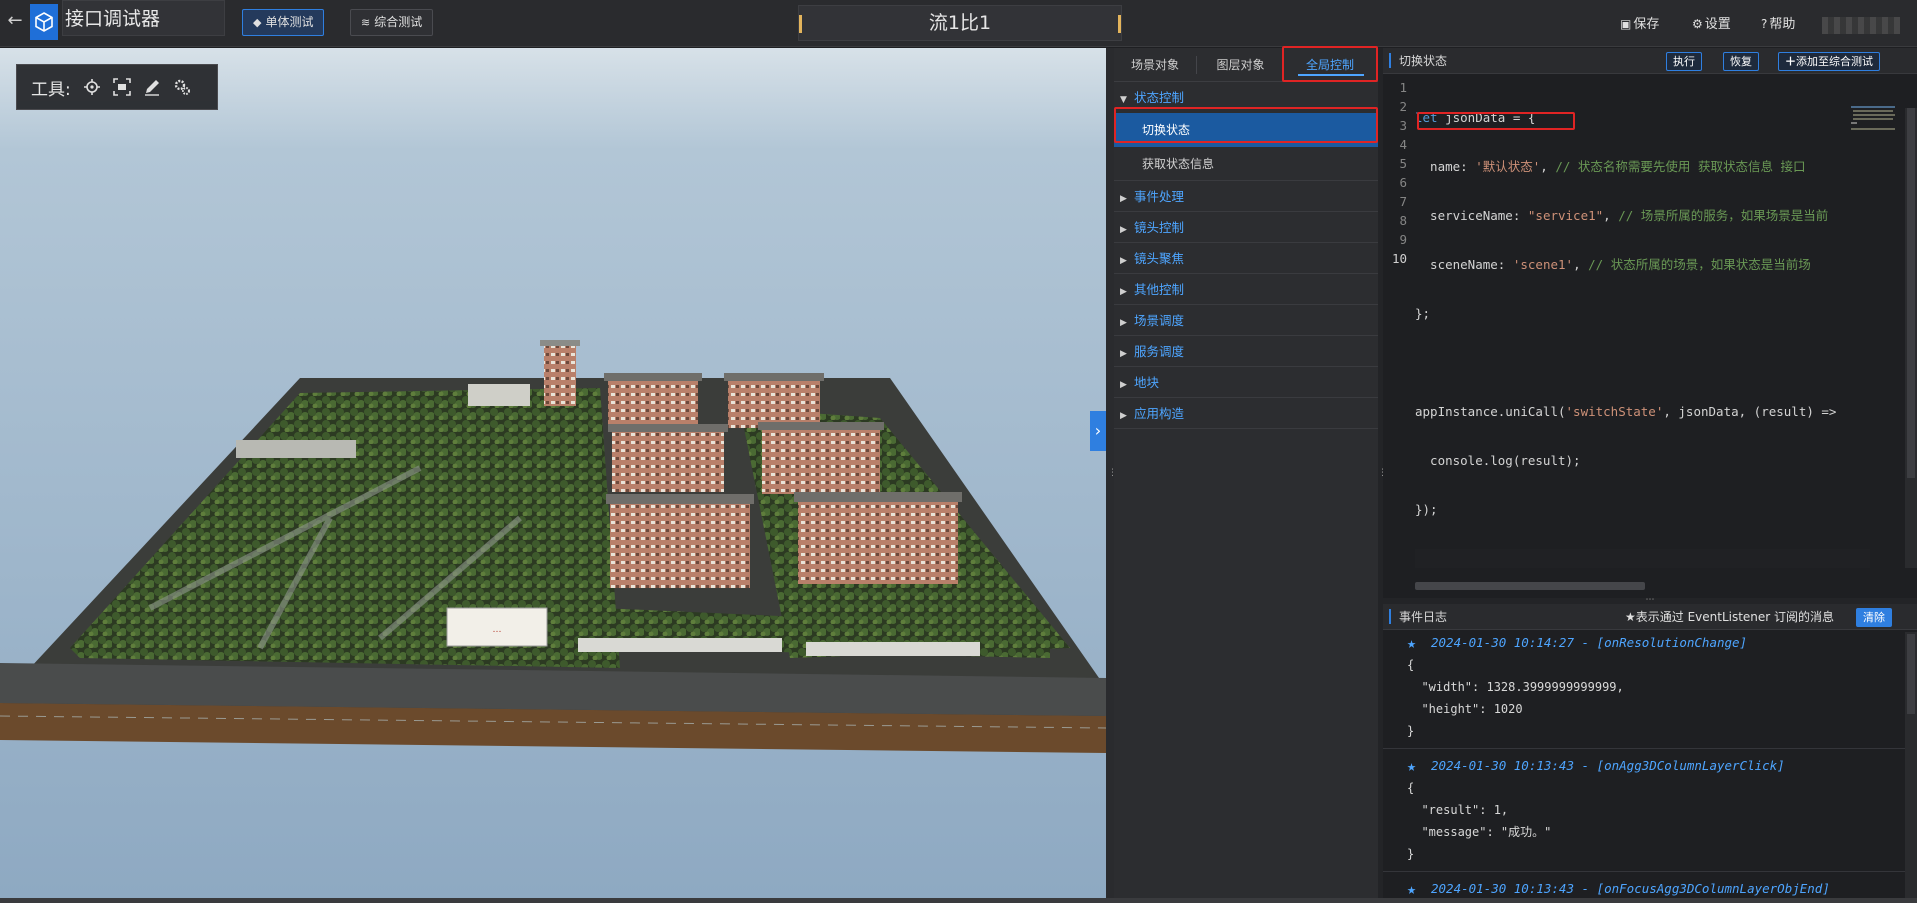  What do you see at coordinates (1711, 24) in the screenshot?
I see `settings-button: ⚙ 设置` at bounding box center [1711, 24].